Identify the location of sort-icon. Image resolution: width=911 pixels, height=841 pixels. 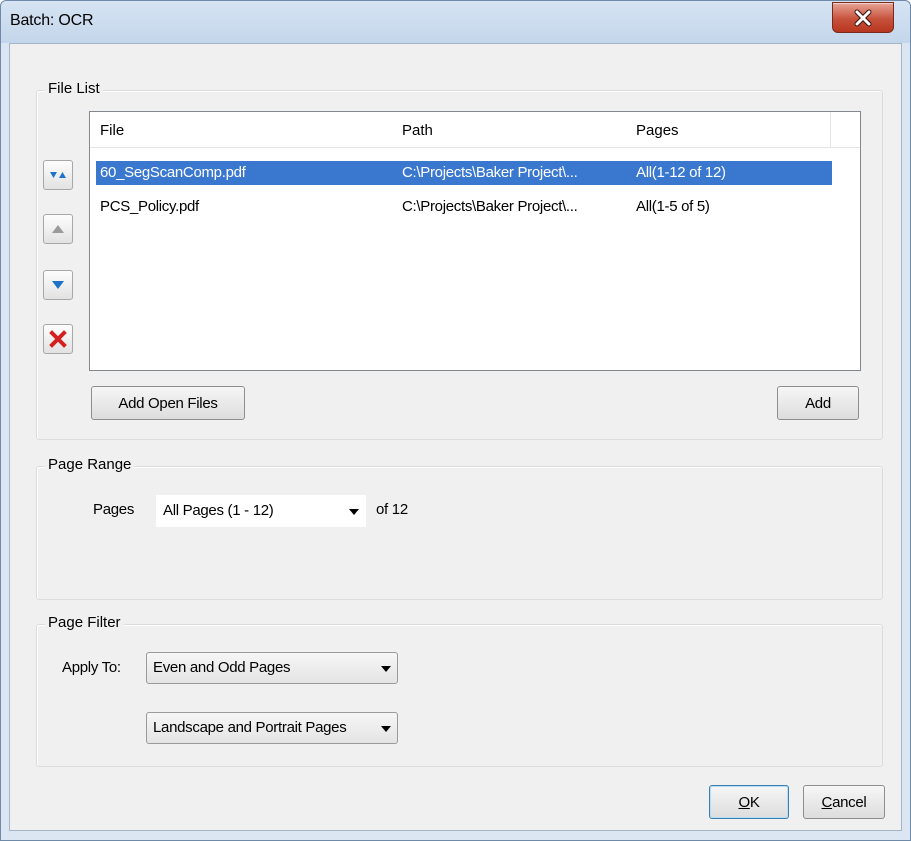
(58, 175).